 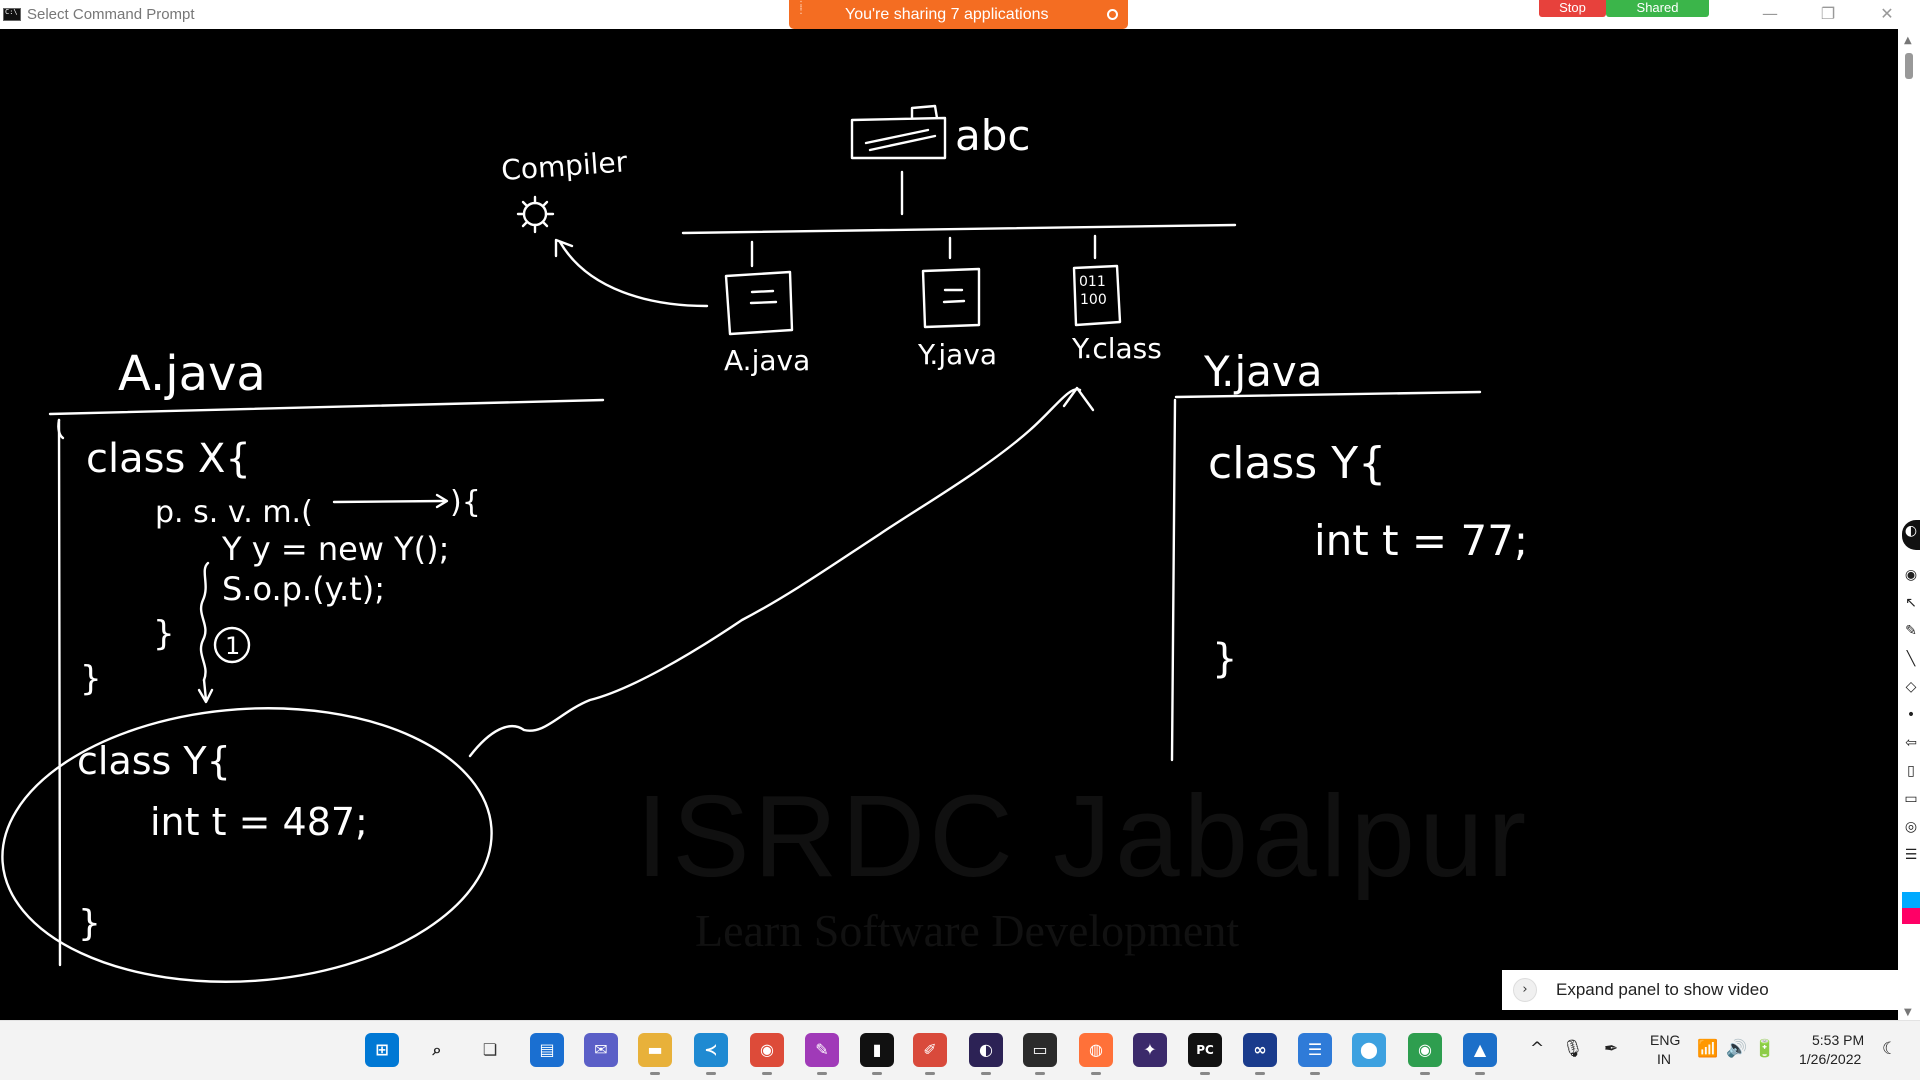 I want to click on screen-icon: ▭, so click(x=1911, y=799).